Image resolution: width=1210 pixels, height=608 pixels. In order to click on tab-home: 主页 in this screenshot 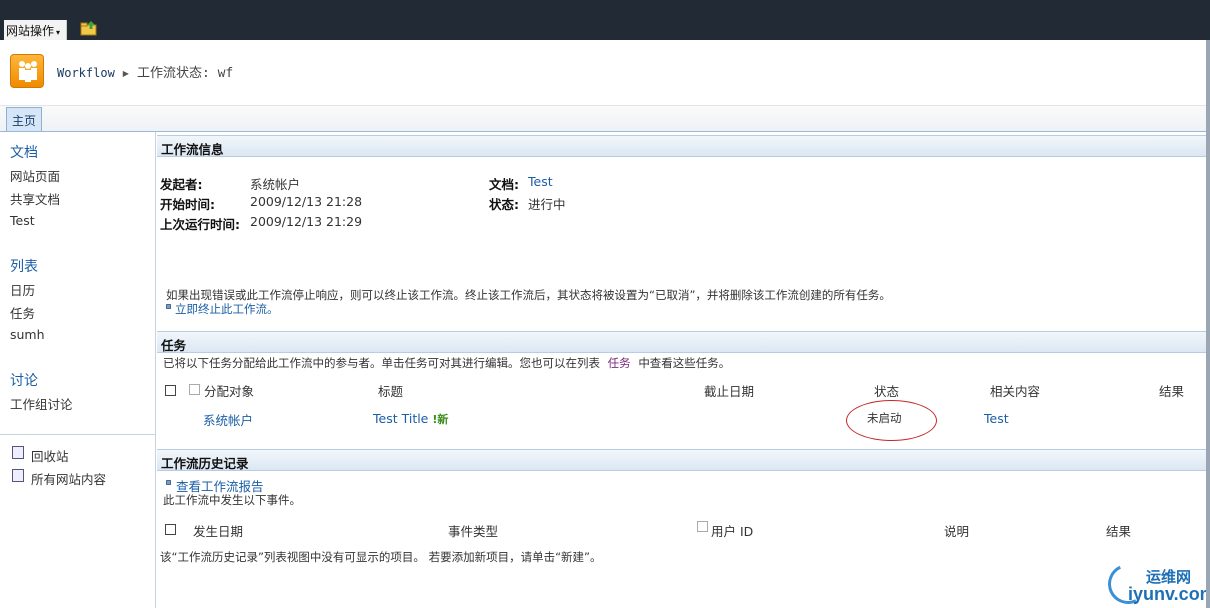, I will do `click(24, 119)`.